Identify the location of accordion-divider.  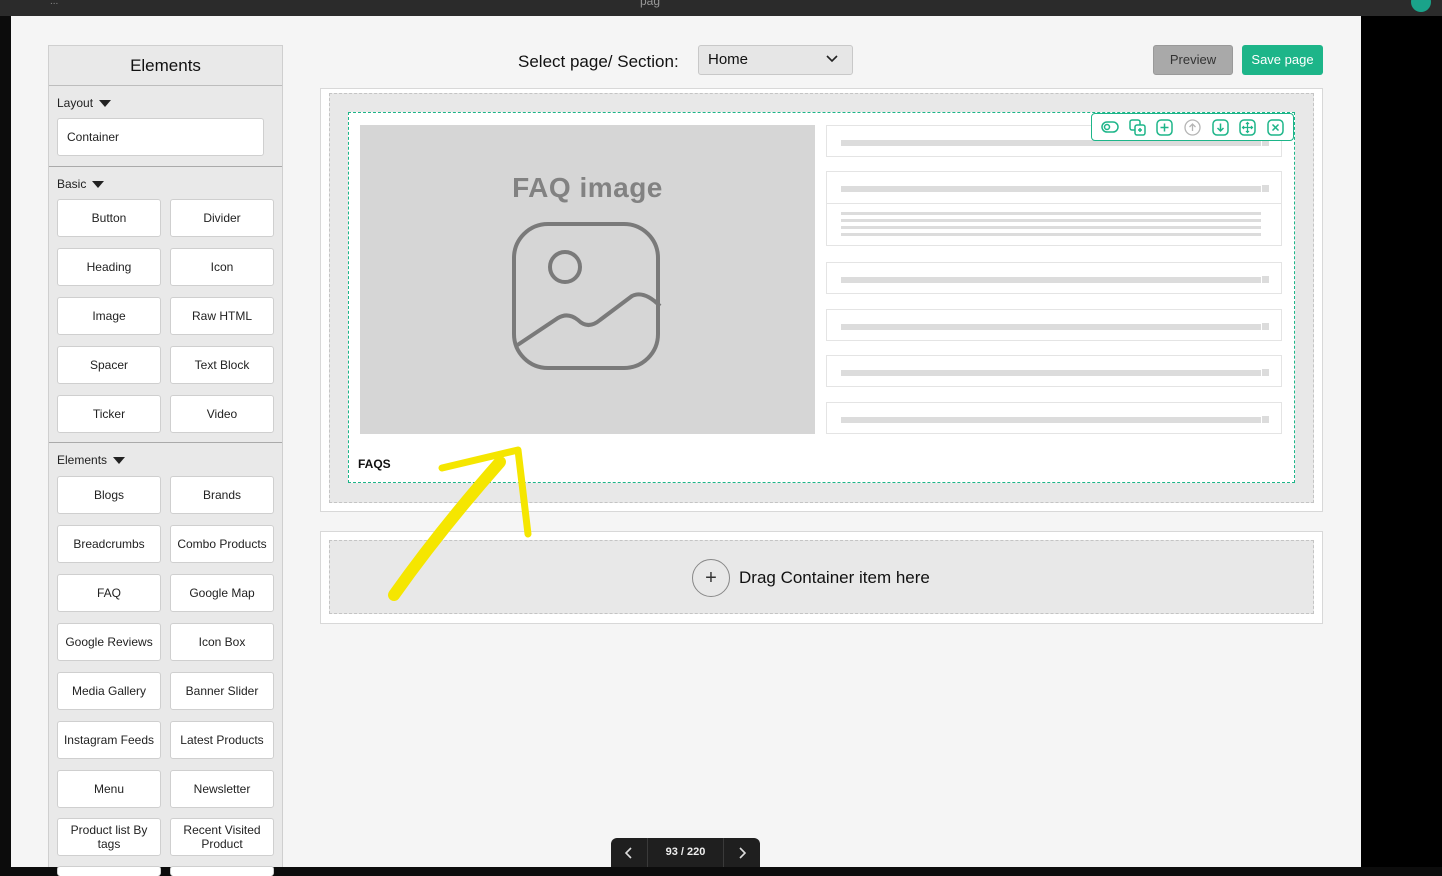
(1054, 203).